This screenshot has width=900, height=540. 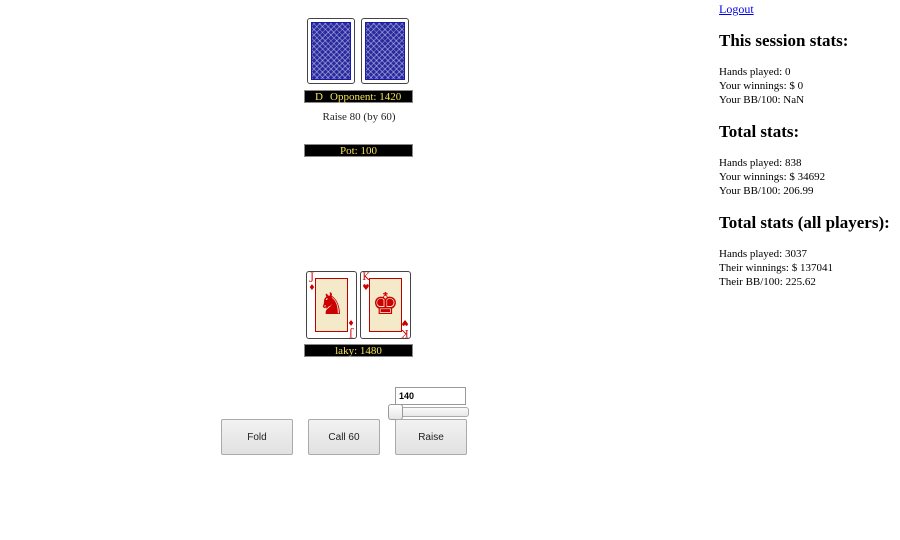 What do you see at coordinates (319, 97) in the screenshot?
I see `dealer-marker: D` at bounding box center [319, 97].